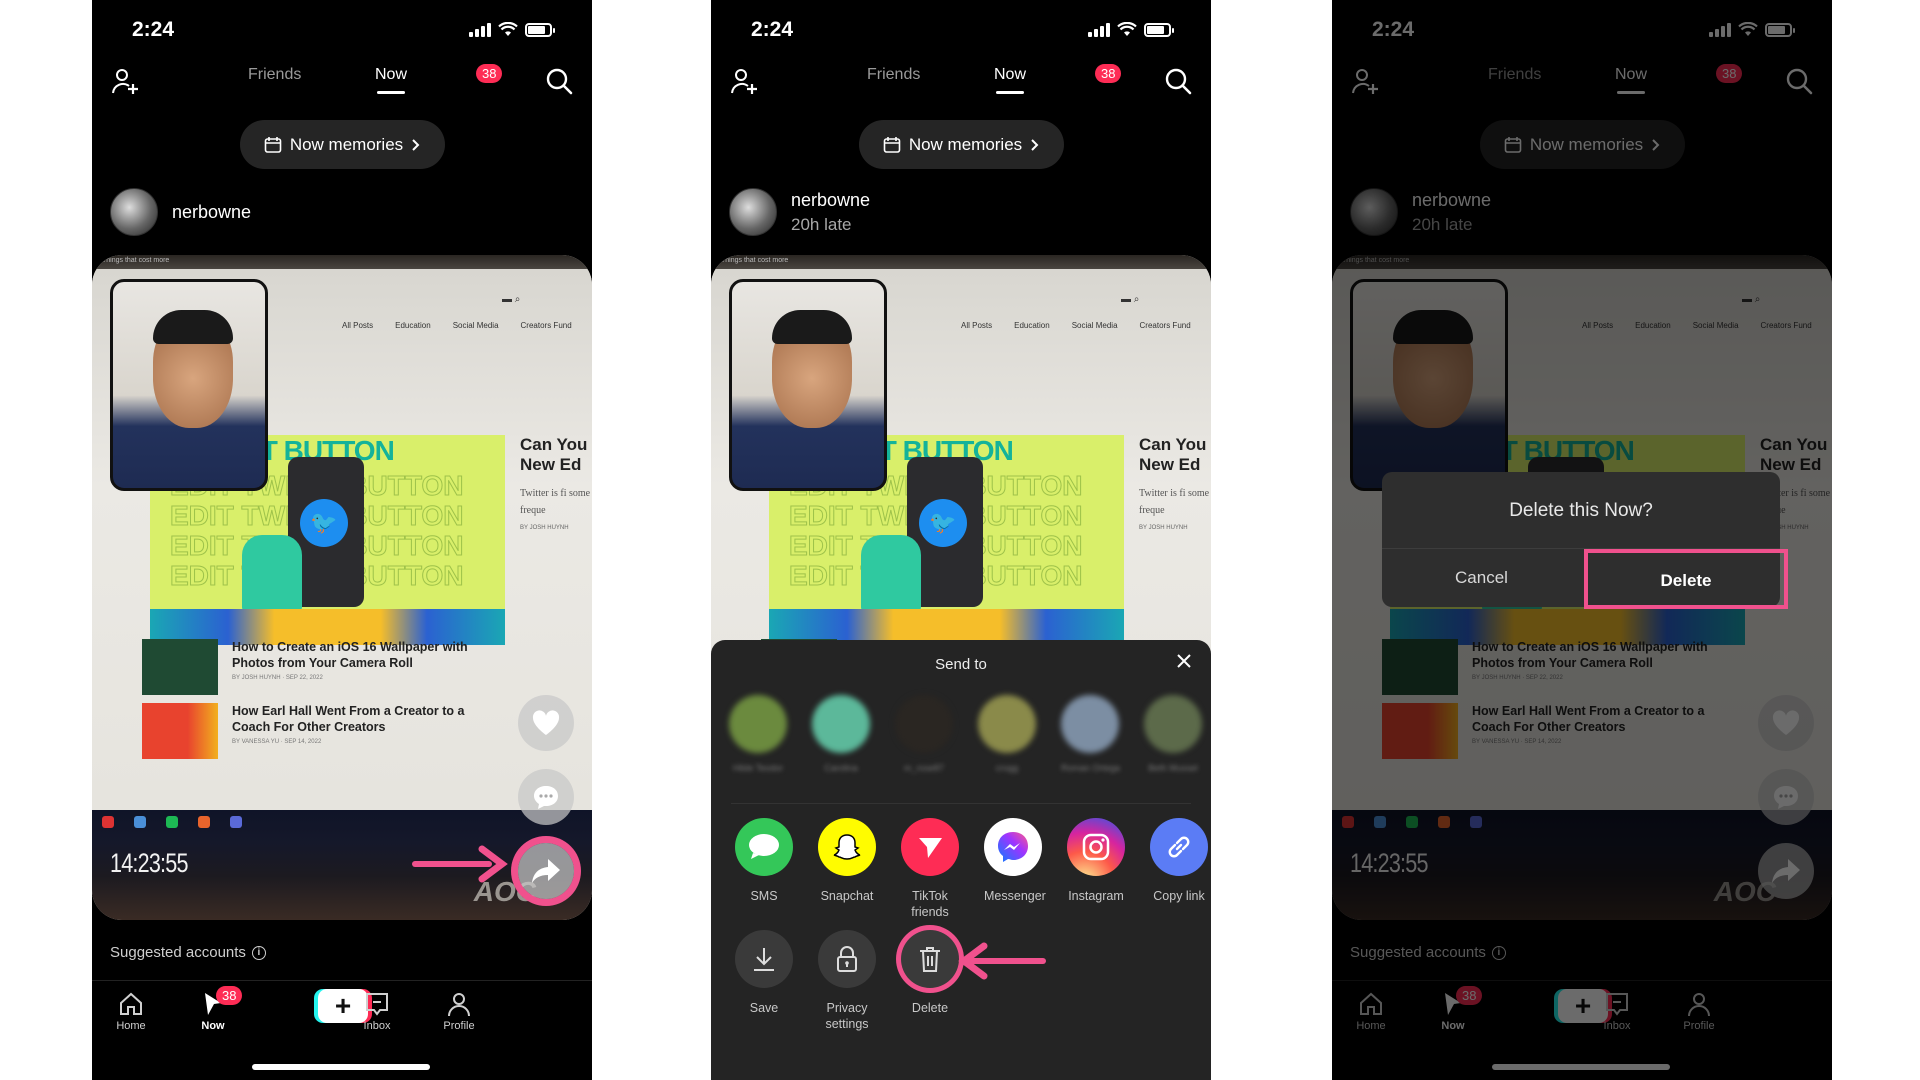  I want to click on taskbar-icons, so click(1412, 822).